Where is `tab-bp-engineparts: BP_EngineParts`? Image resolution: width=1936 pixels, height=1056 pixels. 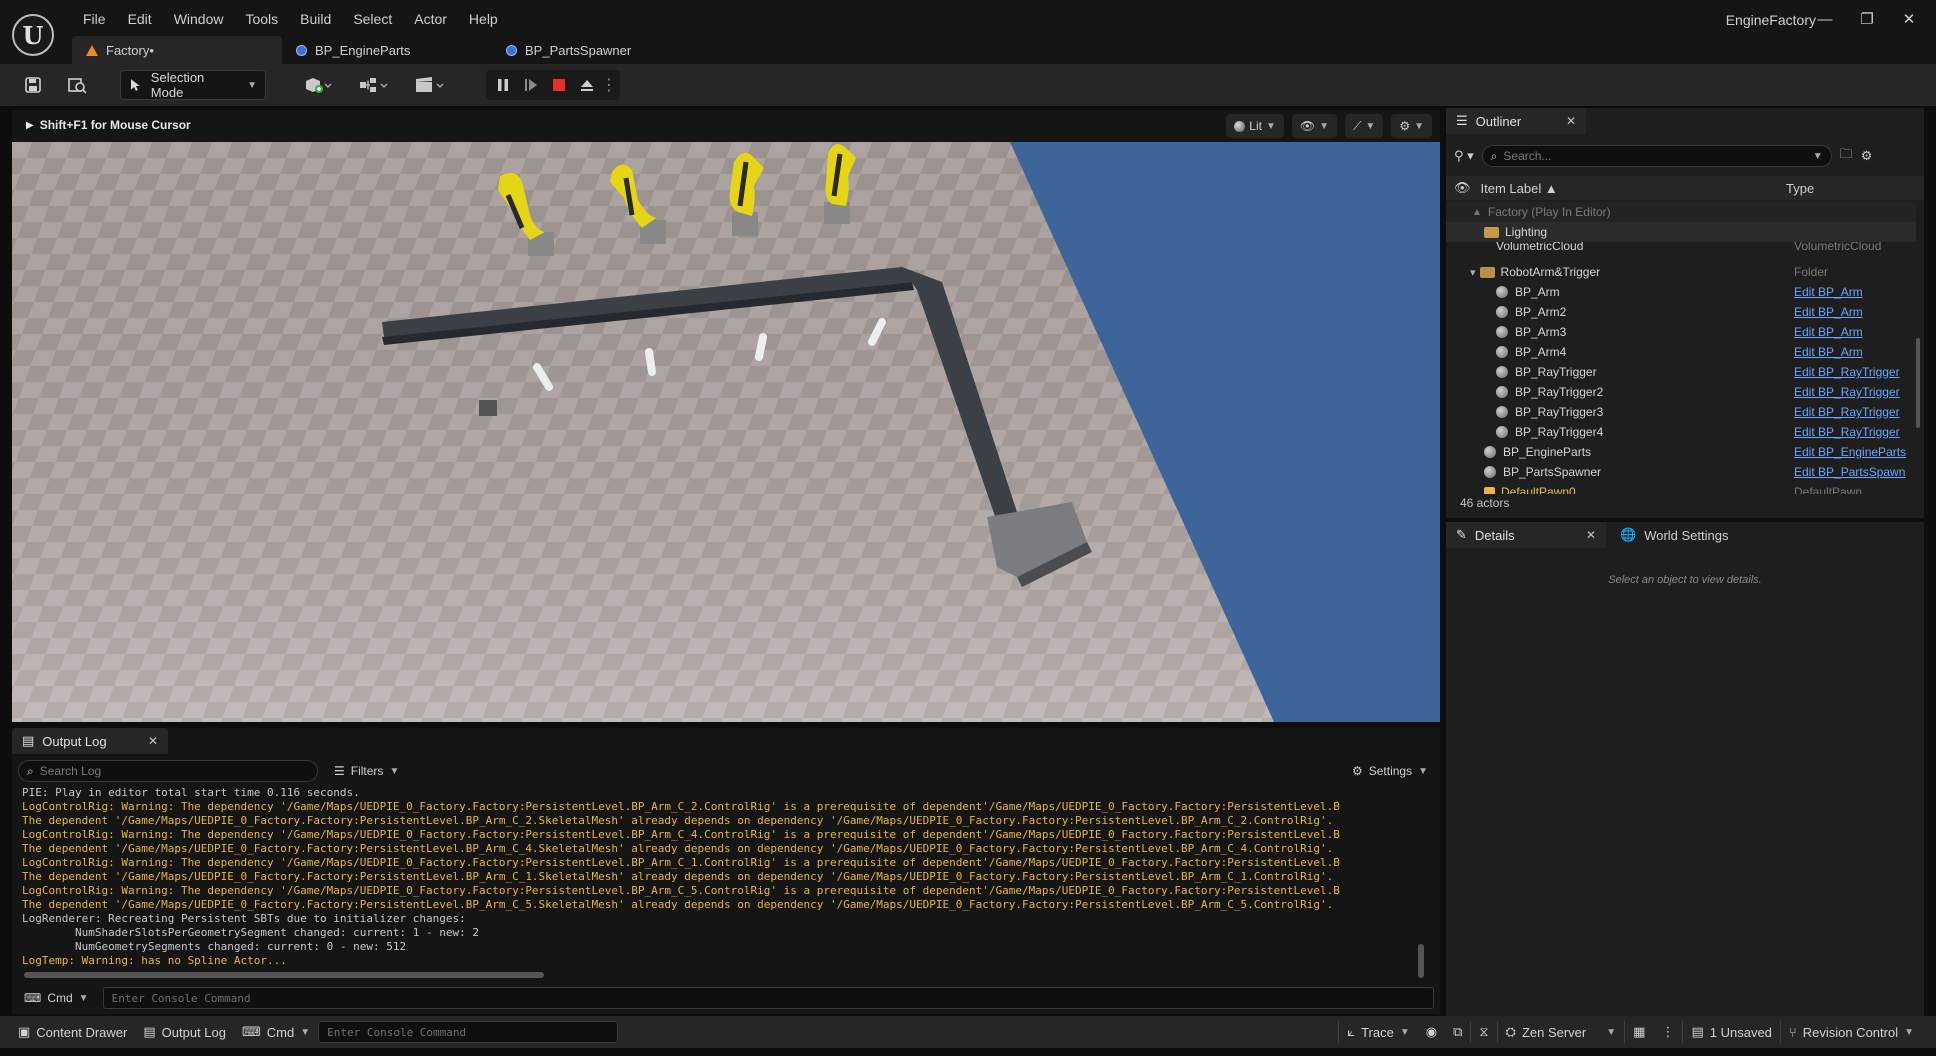 tab-bp-engineparts: BP_EngineParts is located at coordinates (387, 50).